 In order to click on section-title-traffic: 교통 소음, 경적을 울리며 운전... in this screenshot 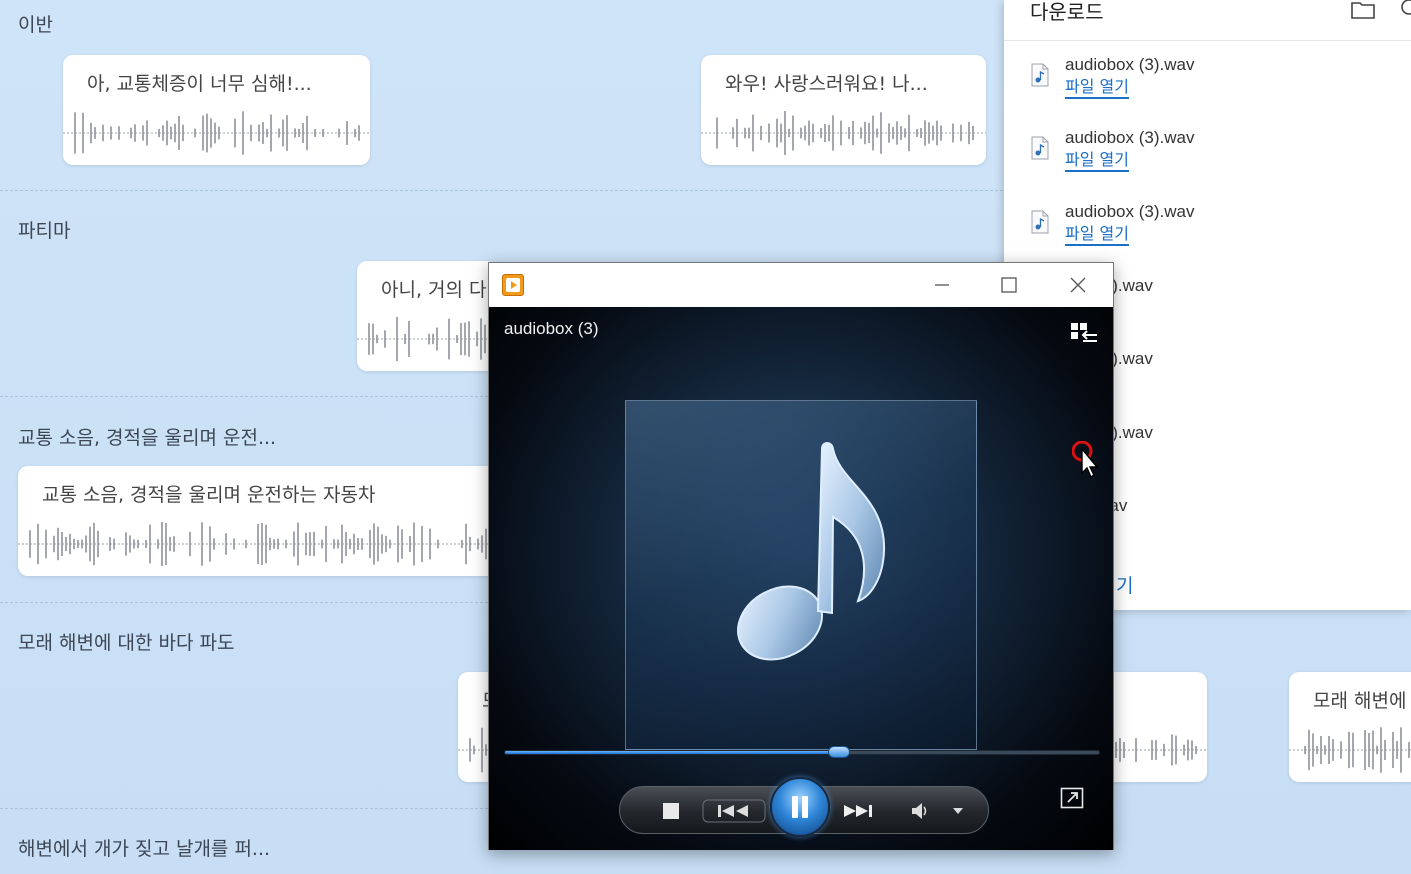, I will do `click(147, 438)`.